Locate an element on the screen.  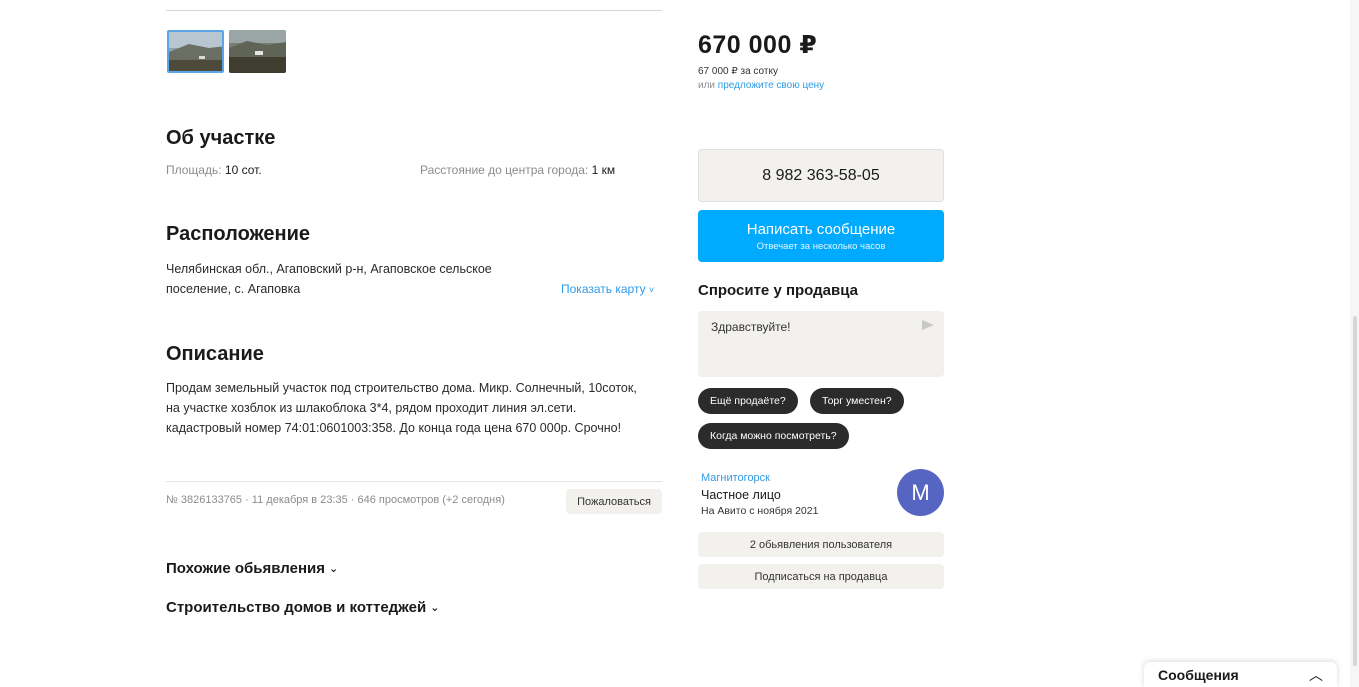
show-map-label: Показать карту is located at coordinates (603, 289).